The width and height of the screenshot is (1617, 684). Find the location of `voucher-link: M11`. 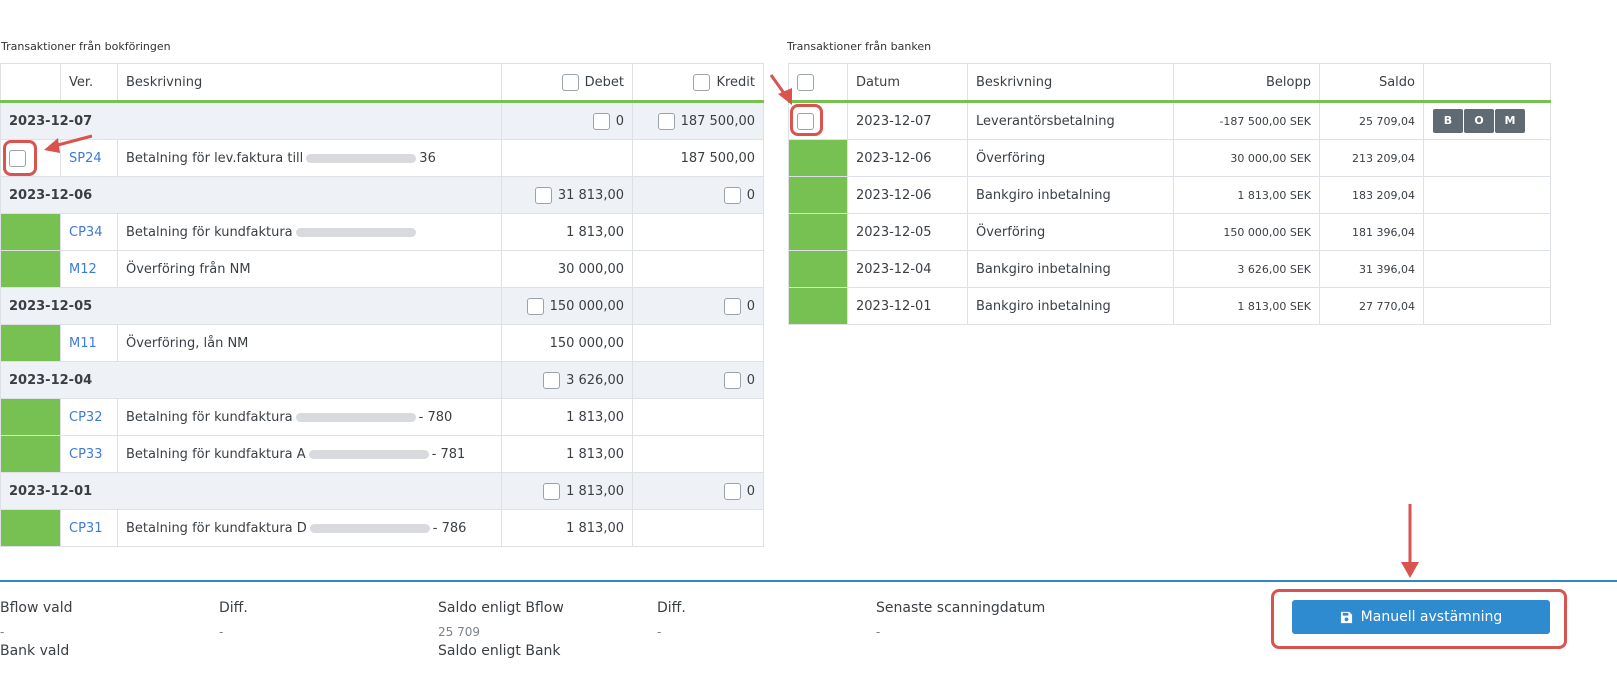

voucher-link: M11 is located at coordinates (89, 343).